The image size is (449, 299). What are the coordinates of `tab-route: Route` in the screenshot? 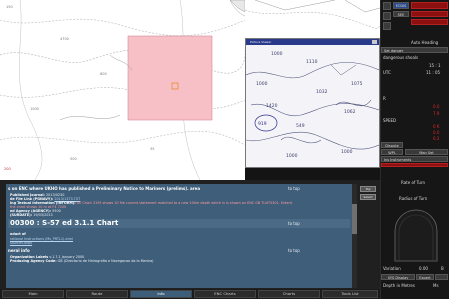 It's located at (97, 294).